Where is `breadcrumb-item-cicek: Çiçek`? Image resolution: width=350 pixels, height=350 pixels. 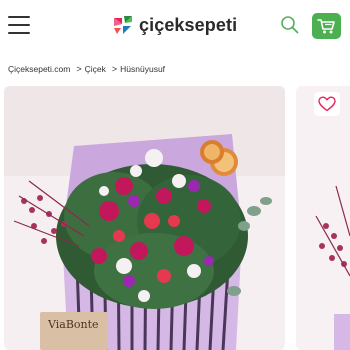 breadcrumb-item-cicek: Çiçek is located at coordinates (95, 69).